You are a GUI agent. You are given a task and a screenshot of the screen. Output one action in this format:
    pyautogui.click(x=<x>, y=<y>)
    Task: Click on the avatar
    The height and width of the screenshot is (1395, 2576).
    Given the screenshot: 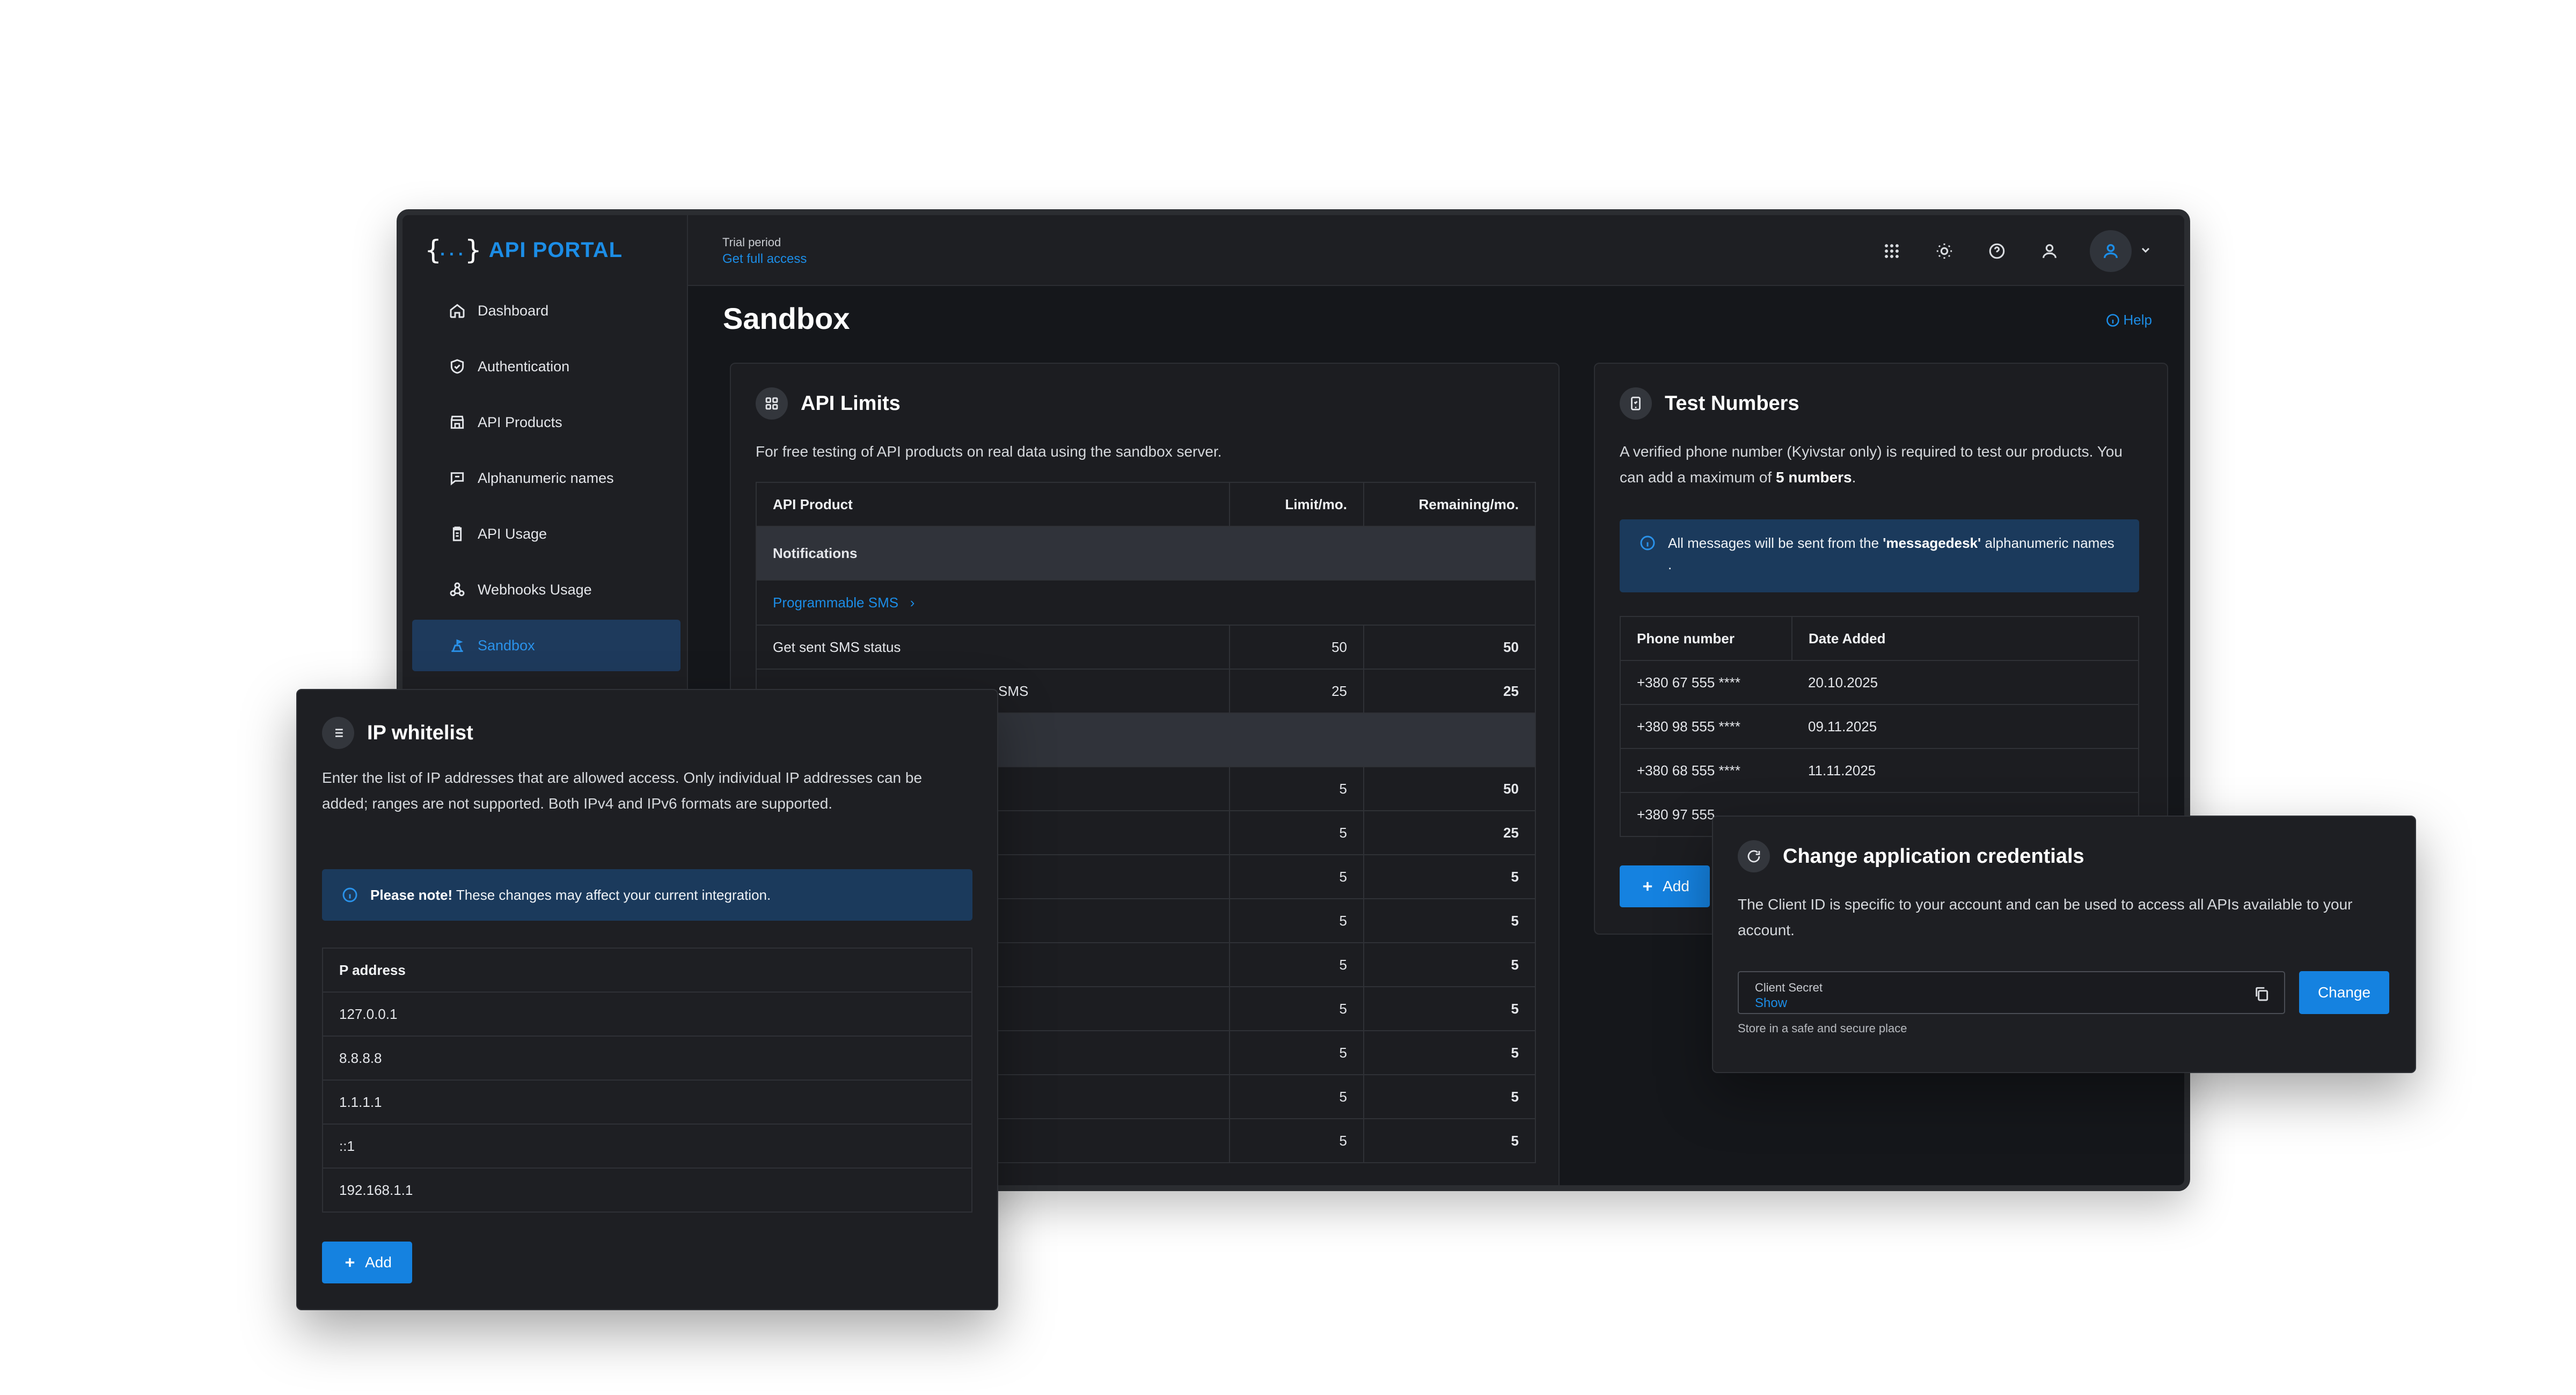 What is the action you would take?
    pyautogui.click(x=2111, y=251)
    